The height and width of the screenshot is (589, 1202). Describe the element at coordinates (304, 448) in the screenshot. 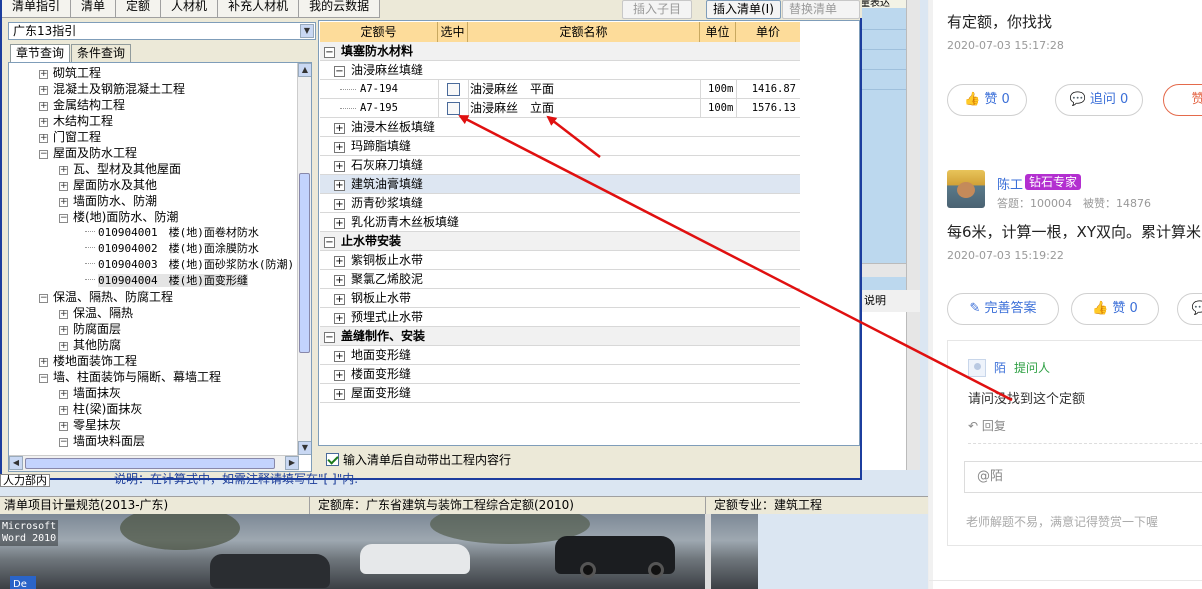

I see `scroll-down-icon: ▼` at that location.